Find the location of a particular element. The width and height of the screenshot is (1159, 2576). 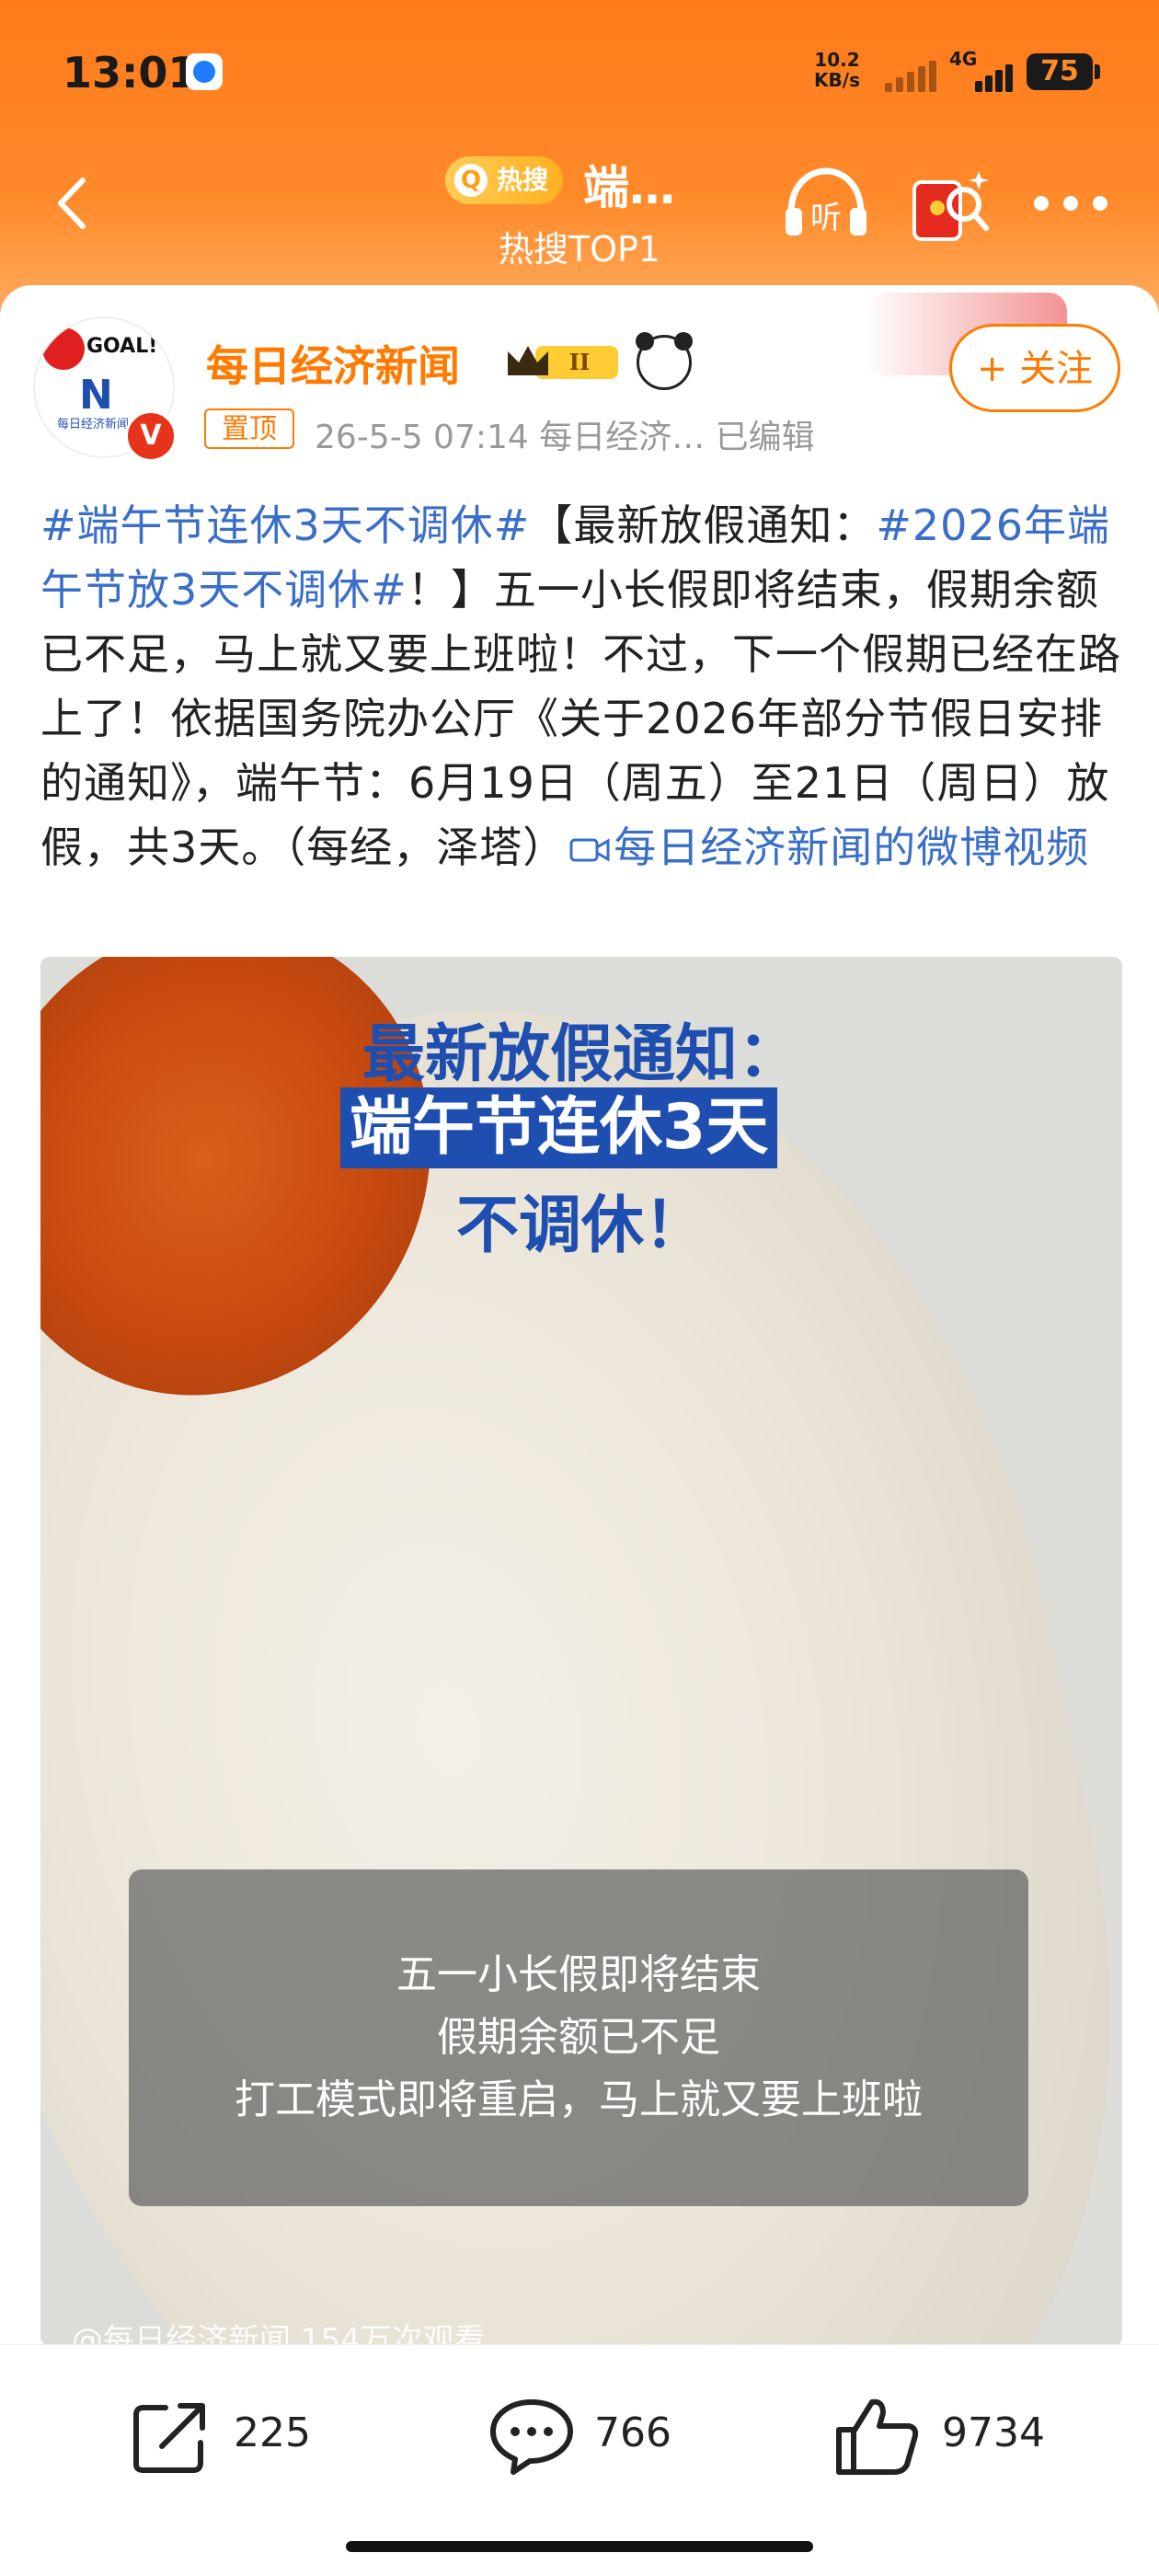

net-speed: 10.2 KB/s is located at coordinates (837, 70).